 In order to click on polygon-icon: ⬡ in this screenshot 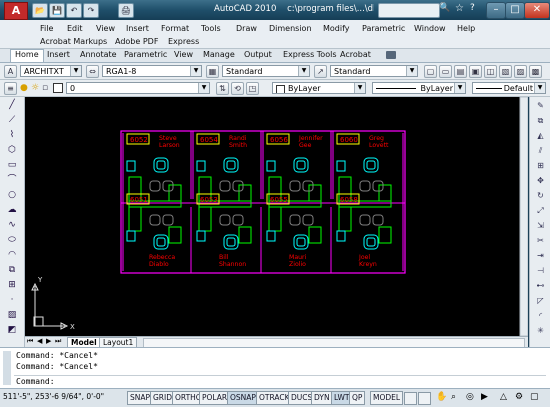, I will do `click(12, 150)`.